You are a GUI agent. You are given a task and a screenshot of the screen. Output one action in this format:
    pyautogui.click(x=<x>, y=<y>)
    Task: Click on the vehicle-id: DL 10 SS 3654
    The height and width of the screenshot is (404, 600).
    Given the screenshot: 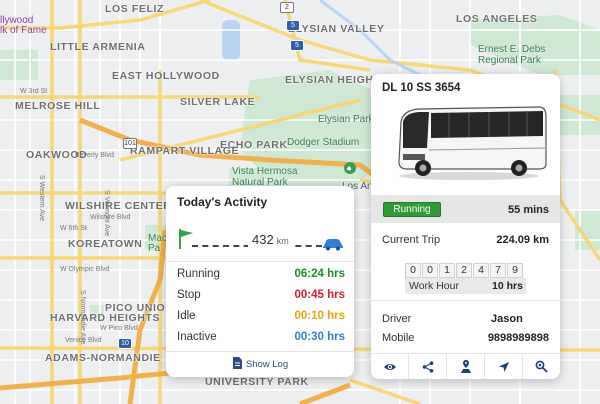 What is the action you would take?
    pyautogui.click(x=421, y=88)
    